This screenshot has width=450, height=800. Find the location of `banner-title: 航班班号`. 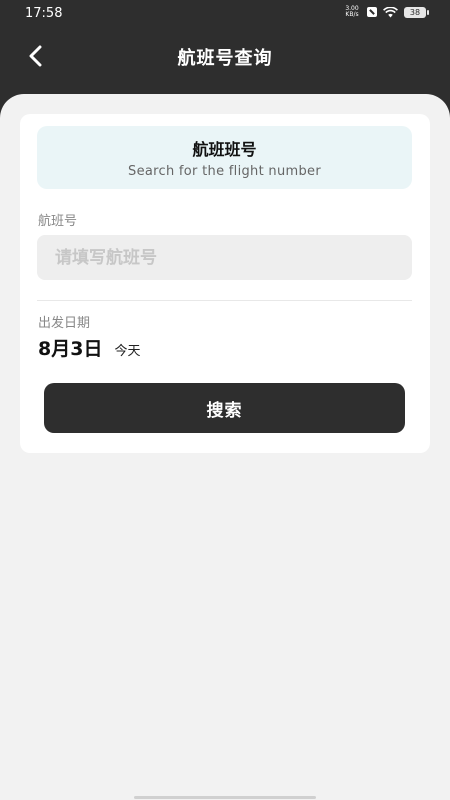

banner-title: 航班班号 is located at coordinates (224, 149).